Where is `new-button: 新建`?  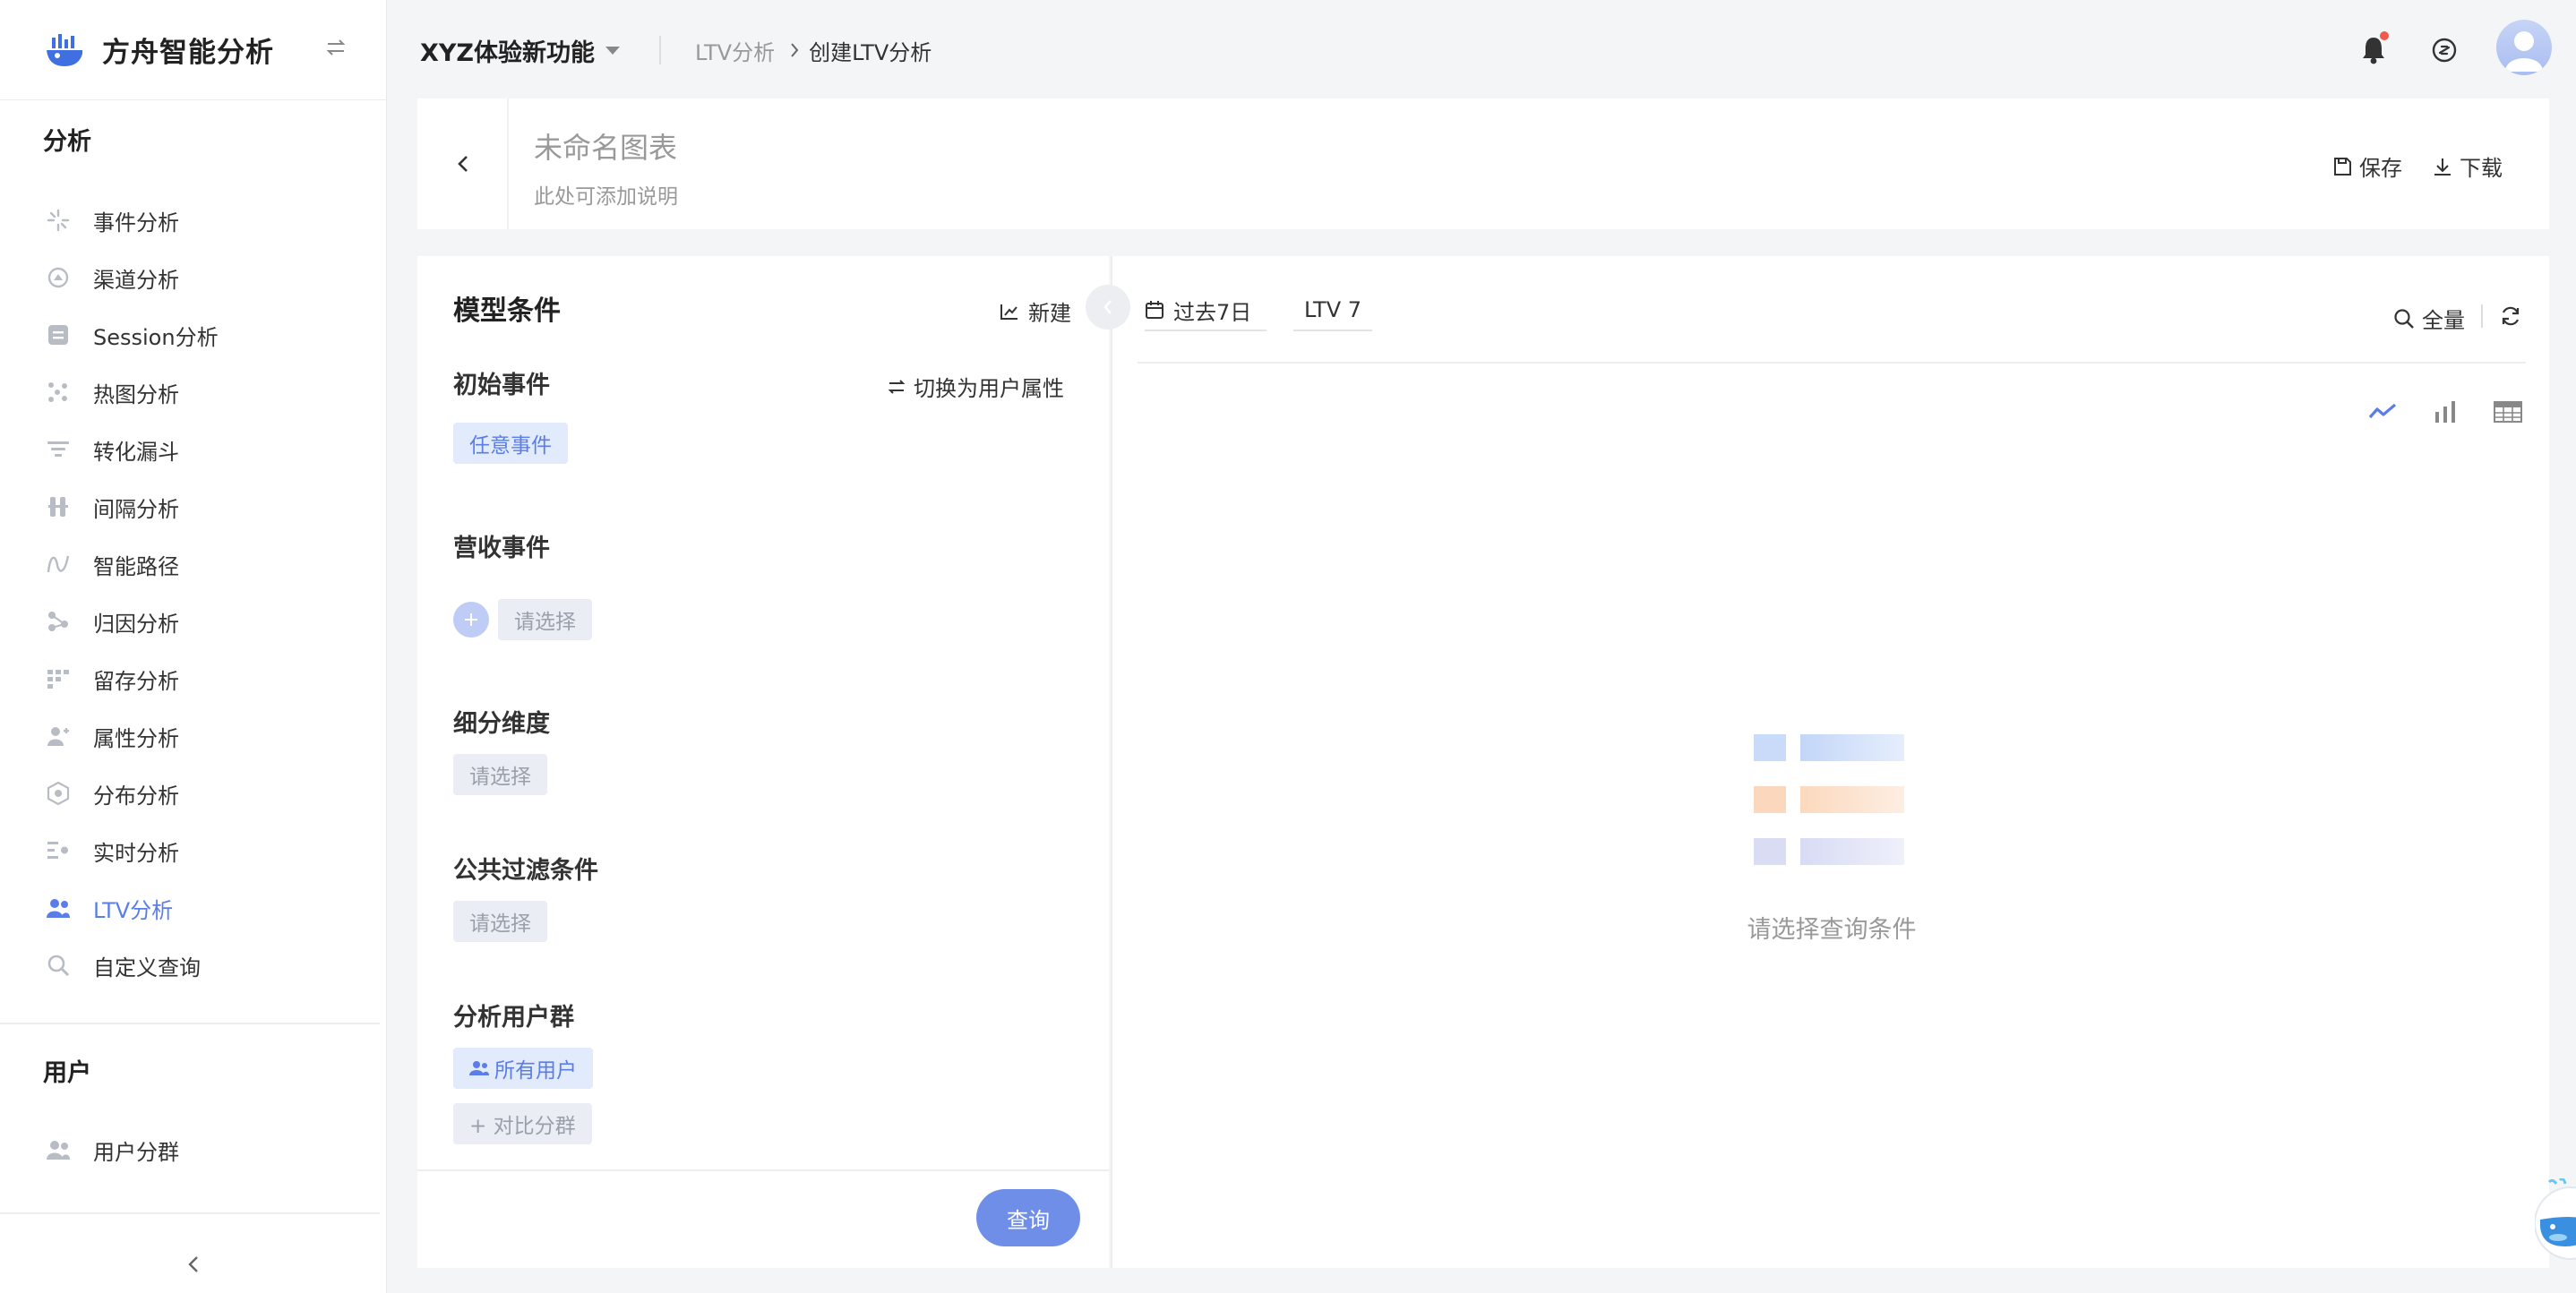 new-button: 新建 is located at coordinates (1035, 311).